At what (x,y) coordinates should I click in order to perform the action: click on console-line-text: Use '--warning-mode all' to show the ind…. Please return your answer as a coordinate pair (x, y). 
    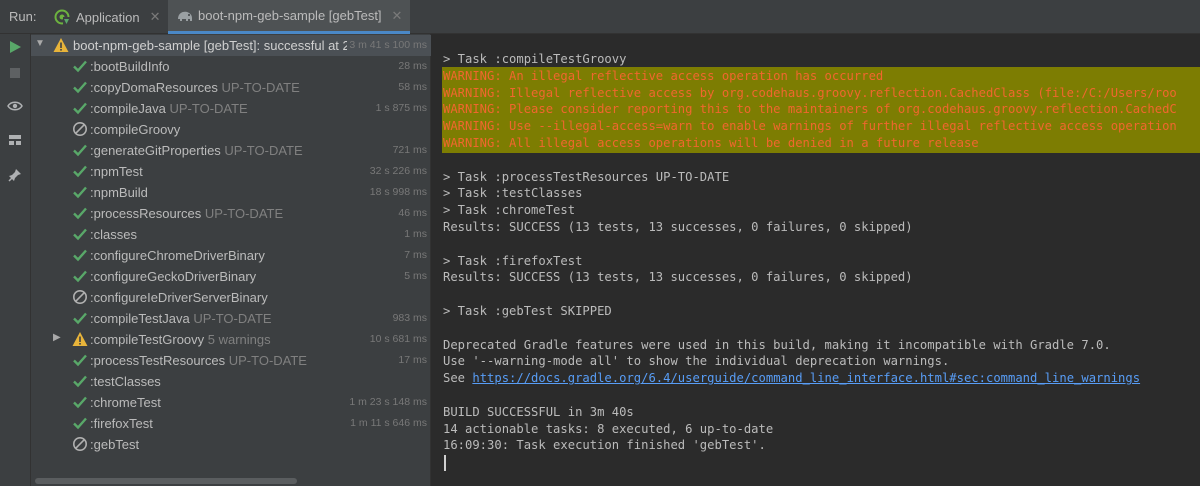
    Looking at the image, I should click on (696, 361).